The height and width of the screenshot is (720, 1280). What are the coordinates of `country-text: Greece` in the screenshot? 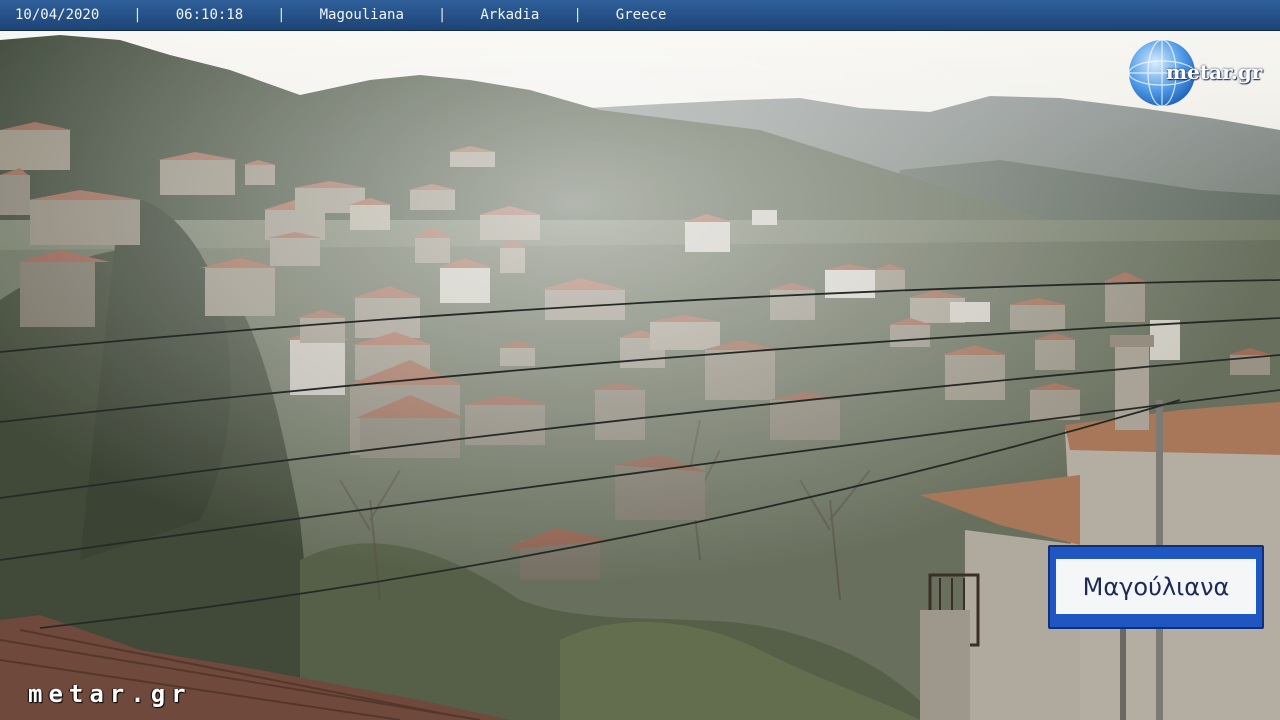 It's located at (641, 15).